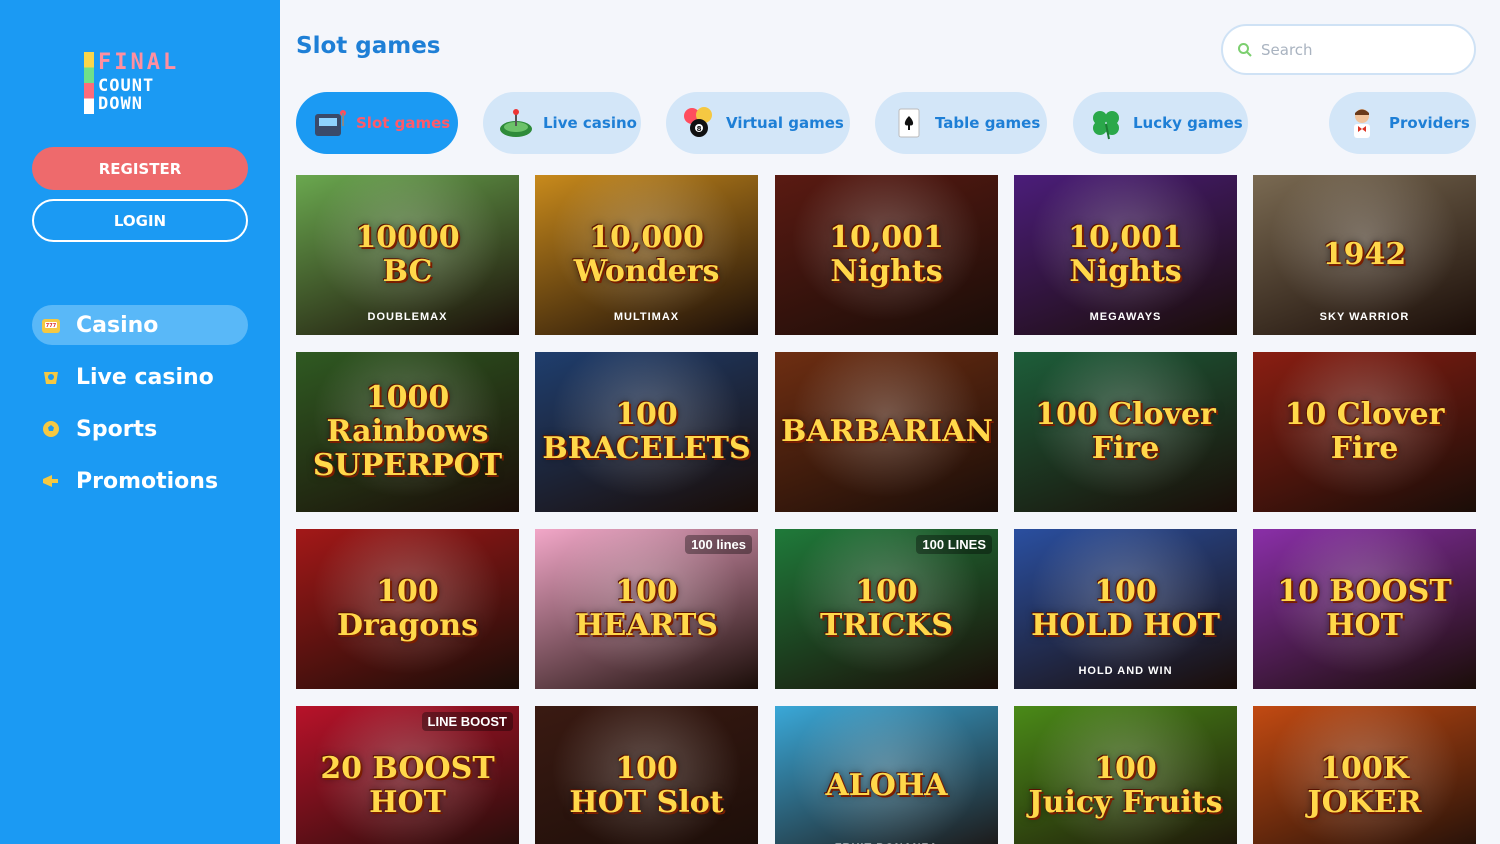 Image resolution: width=1500 pixels, height=844 pixels. I want to click on game-subtitle: MEGAWAYS, so click(1125, 317).